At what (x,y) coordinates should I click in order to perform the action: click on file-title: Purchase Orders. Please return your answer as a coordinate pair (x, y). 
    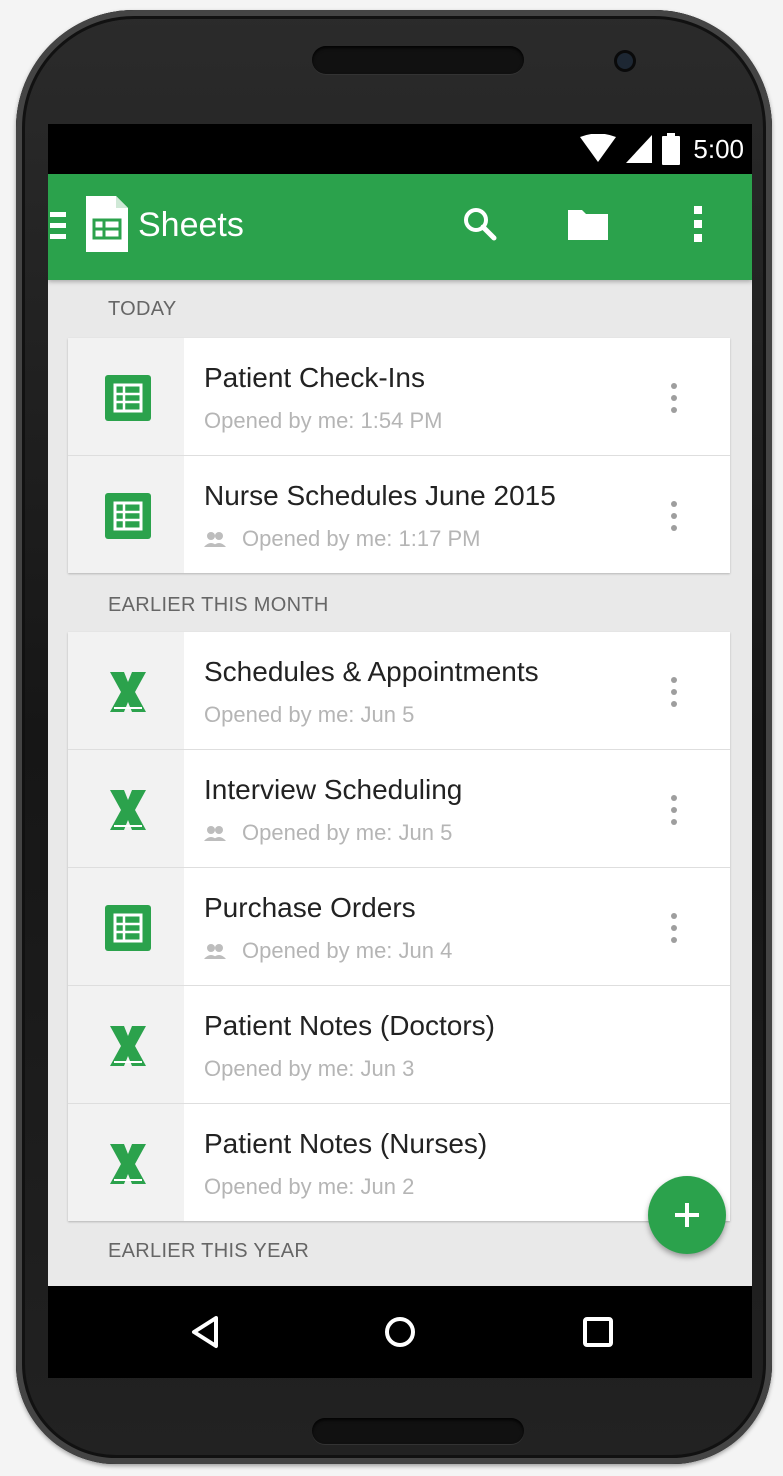
    Looking at the image, I should click on (310, 907).